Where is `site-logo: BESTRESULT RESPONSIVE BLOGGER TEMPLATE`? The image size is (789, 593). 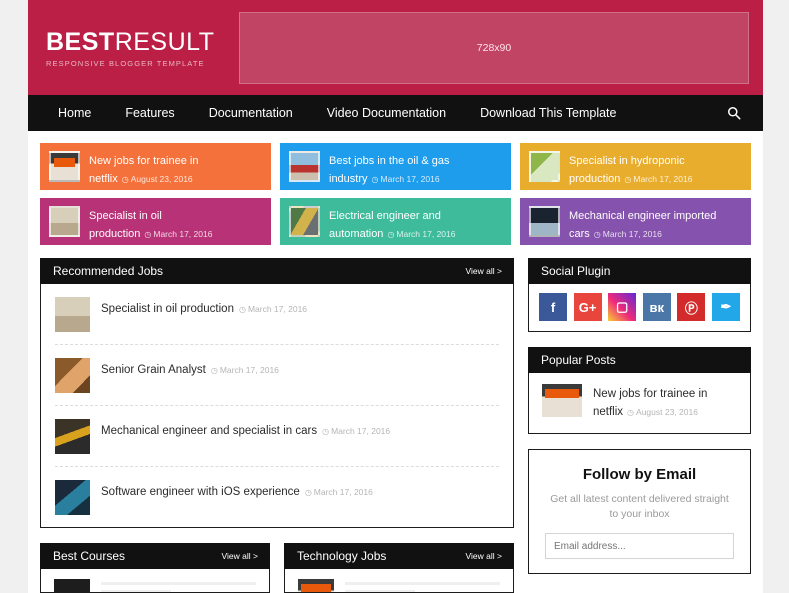
site-logo: BESTRESULT RESPONSIVE BLOGGER TEMPLATE is located at coordinates (137, 48).